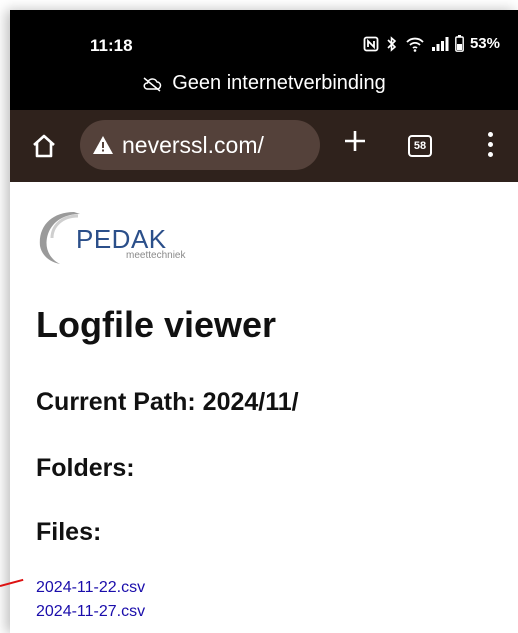 The width and height of the screenshot is (518, 633). What do you see at coordinates (103, 145) in the screenshot?
I see `warning-icon` at bounding box center [103, 145].